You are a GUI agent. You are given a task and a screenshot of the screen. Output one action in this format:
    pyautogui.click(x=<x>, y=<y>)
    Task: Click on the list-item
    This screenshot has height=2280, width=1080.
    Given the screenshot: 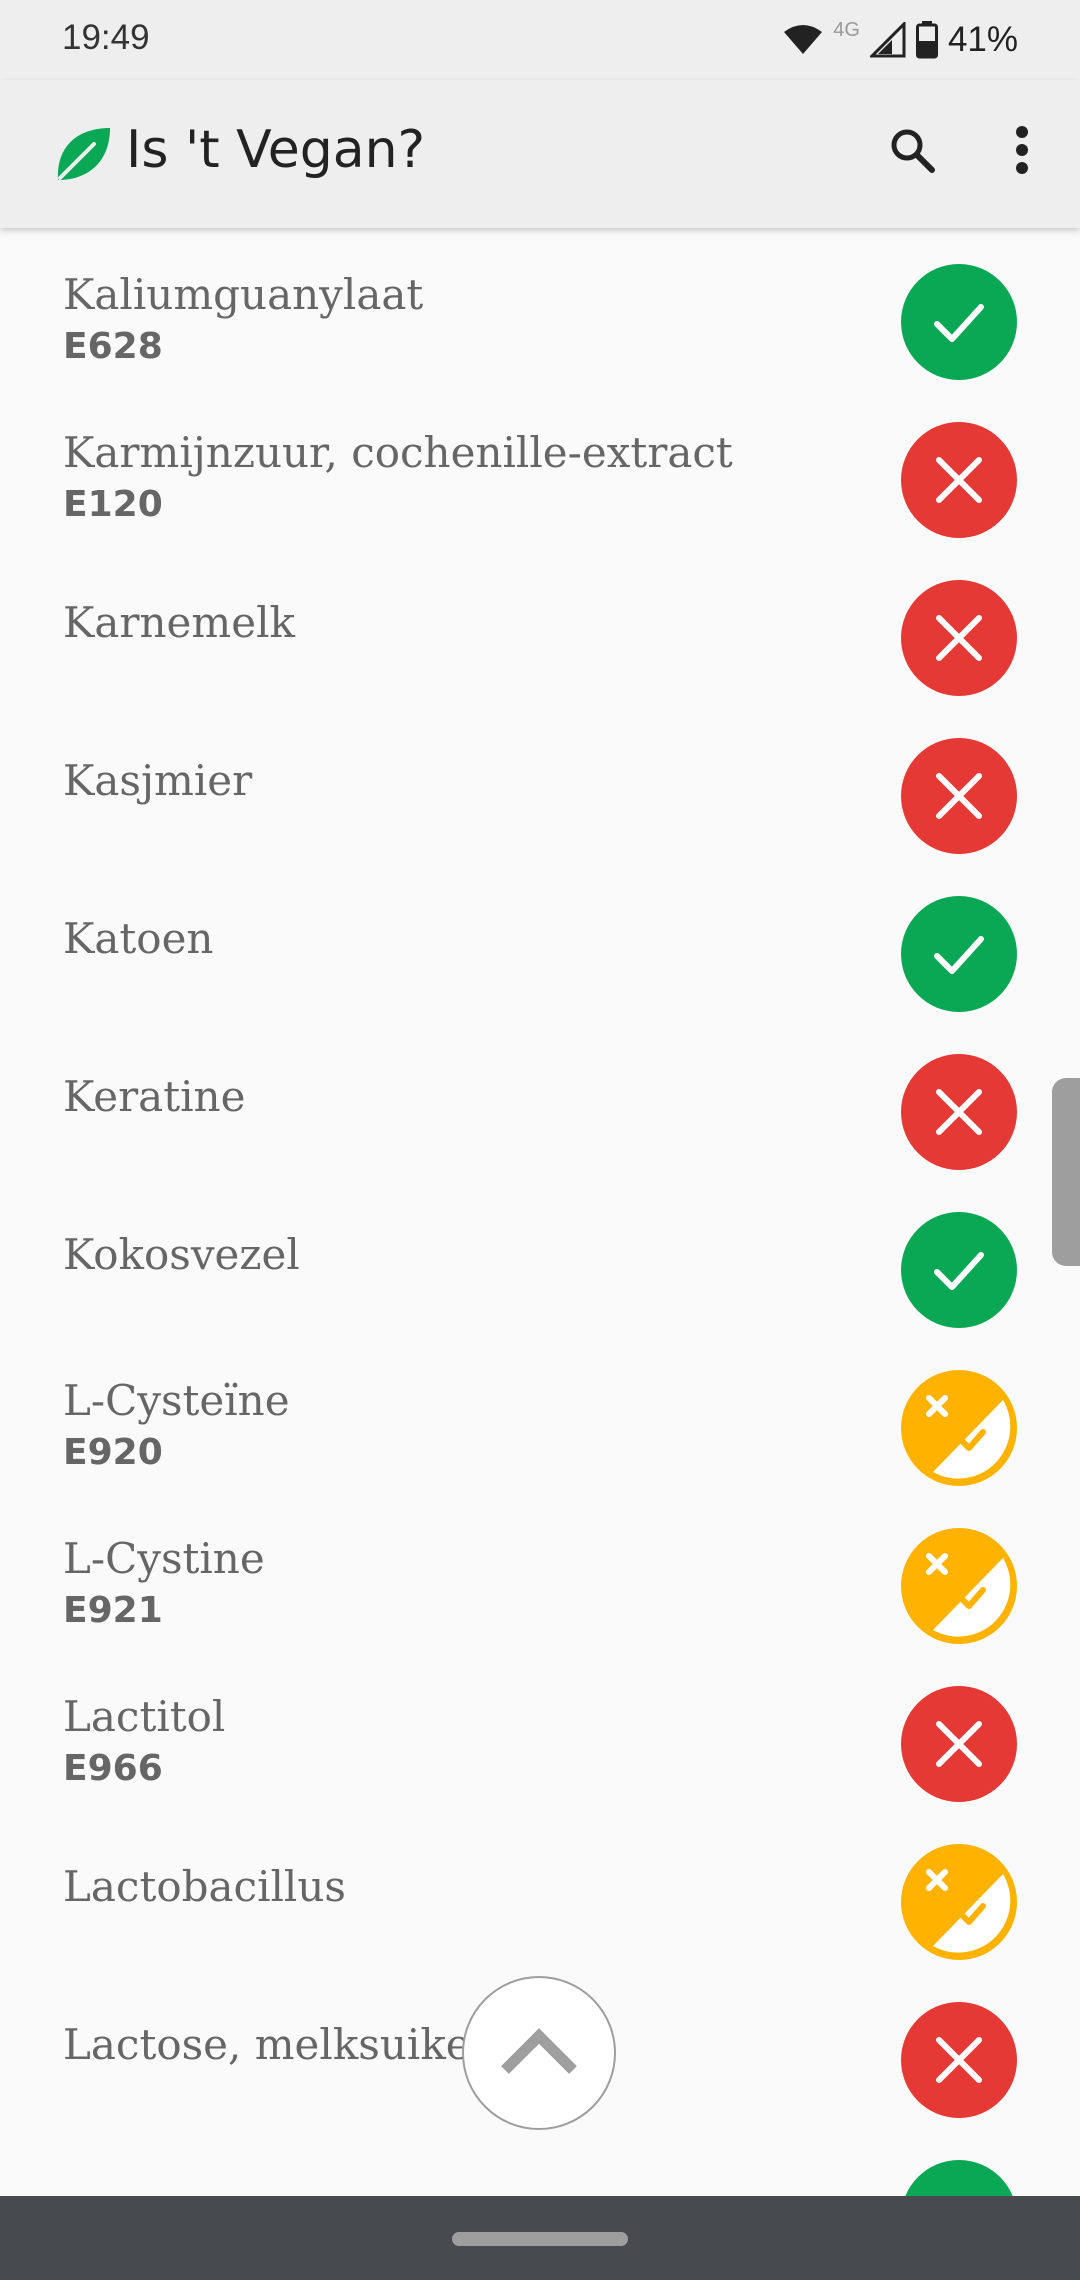 What is the action you would take?
    pyautogui.click(x=530, y=2160)
    